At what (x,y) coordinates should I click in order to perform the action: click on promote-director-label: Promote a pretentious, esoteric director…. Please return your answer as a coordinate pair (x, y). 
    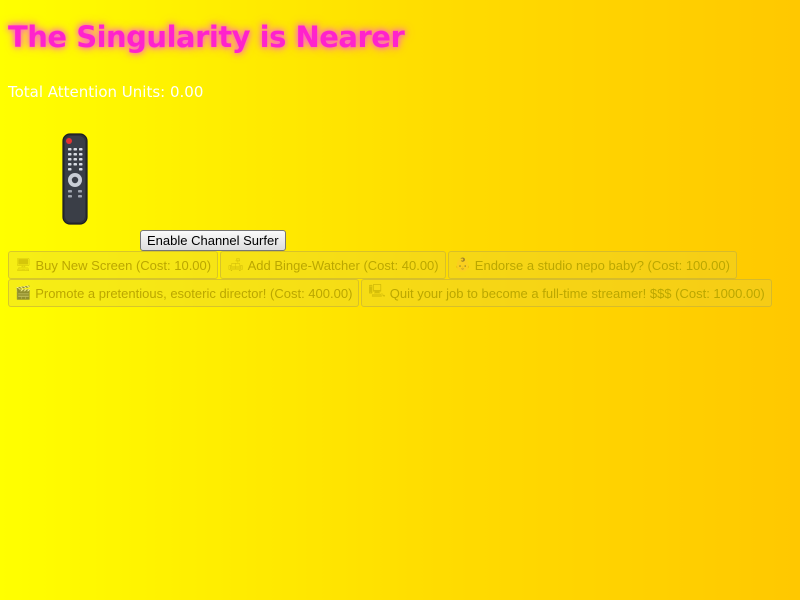
    Looking at the image, I should click on (194, 293).